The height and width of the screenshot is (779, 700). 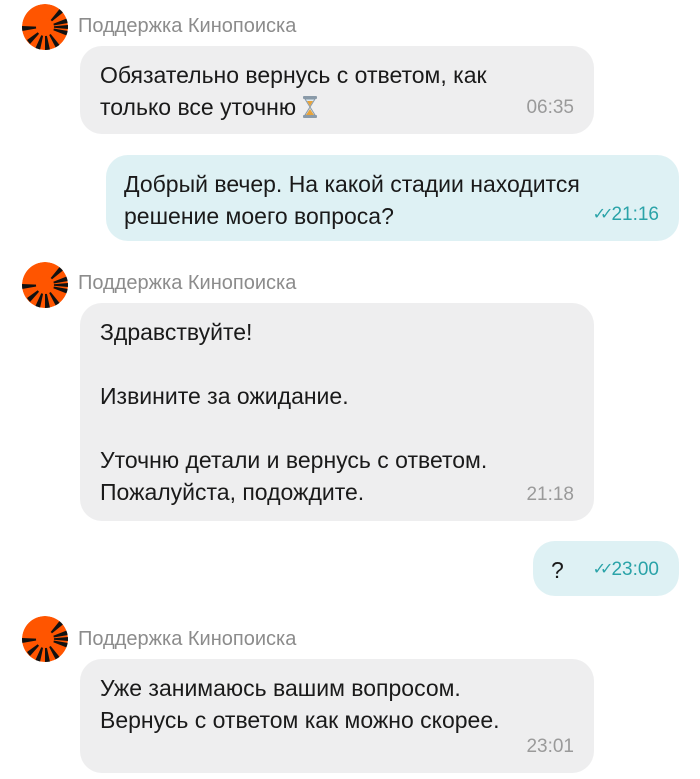 What do you see at coordinates (224, 396) in the screenshot?
I see `message-line: Извините за ожидание.` at bounding box center [224, 396].